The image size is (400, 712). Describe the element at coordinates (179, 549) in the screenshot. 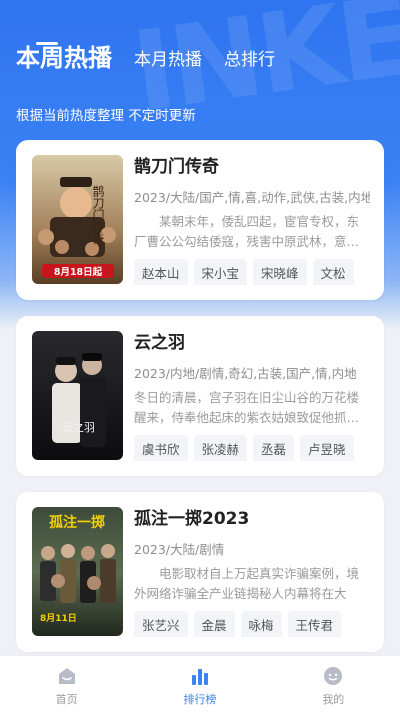

I see `item-meta: 2023/大陆/剧情` at that location.